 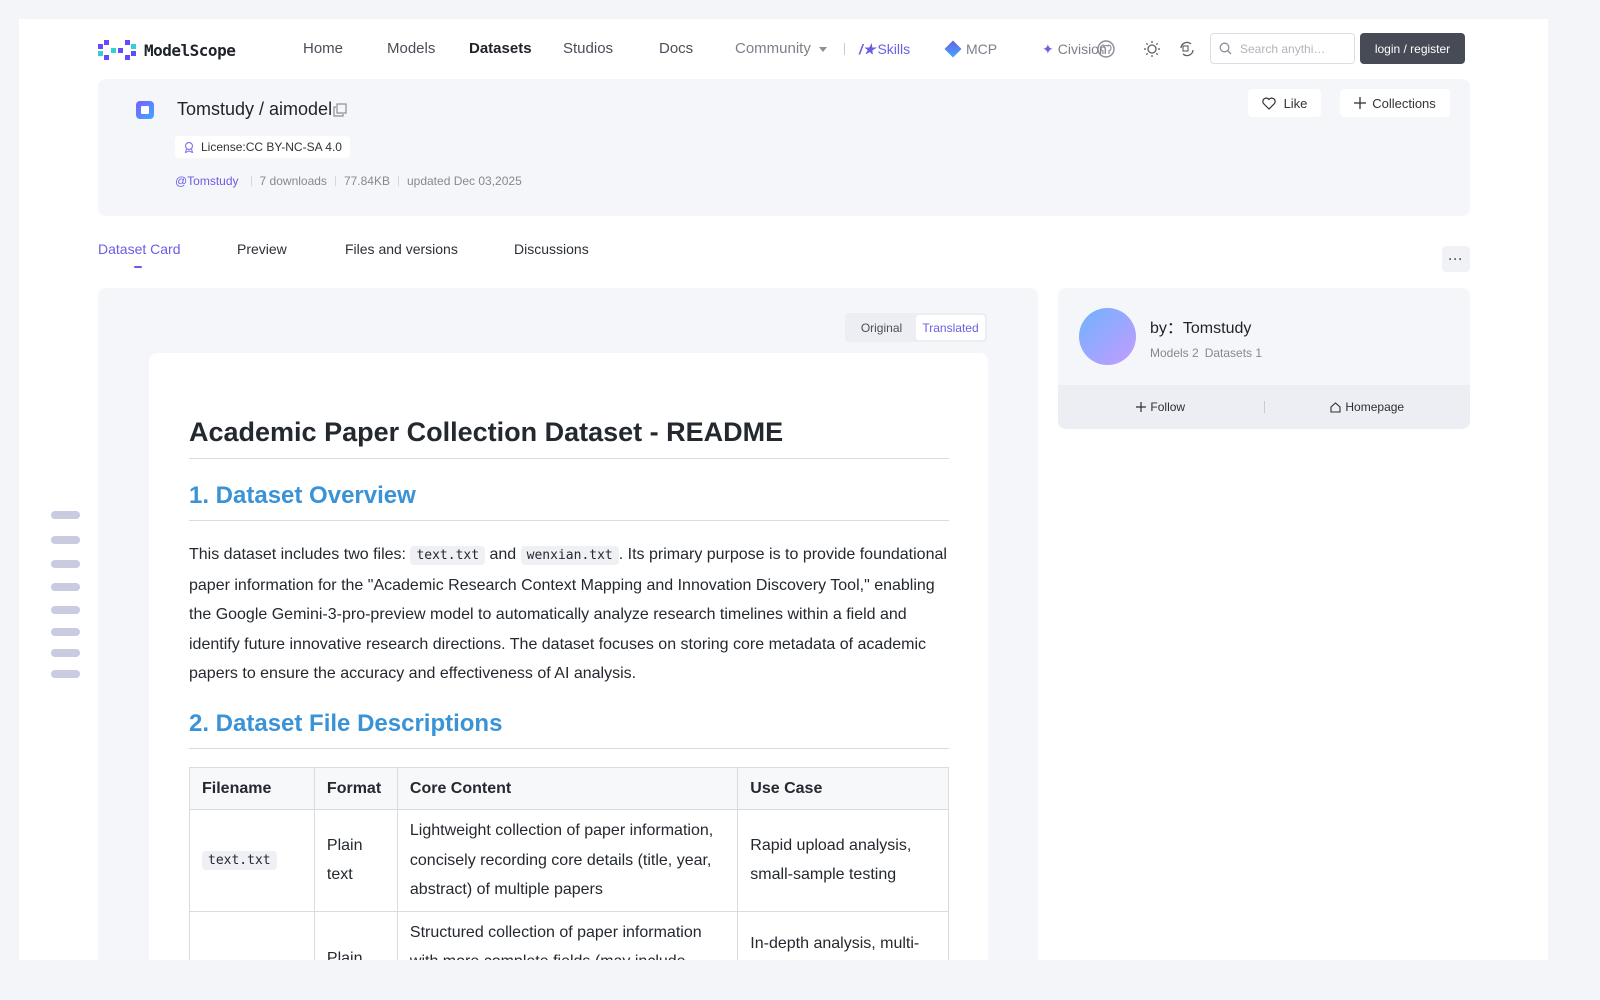 I want to click on nav-docs: Docs, so click(x=676, y=49).